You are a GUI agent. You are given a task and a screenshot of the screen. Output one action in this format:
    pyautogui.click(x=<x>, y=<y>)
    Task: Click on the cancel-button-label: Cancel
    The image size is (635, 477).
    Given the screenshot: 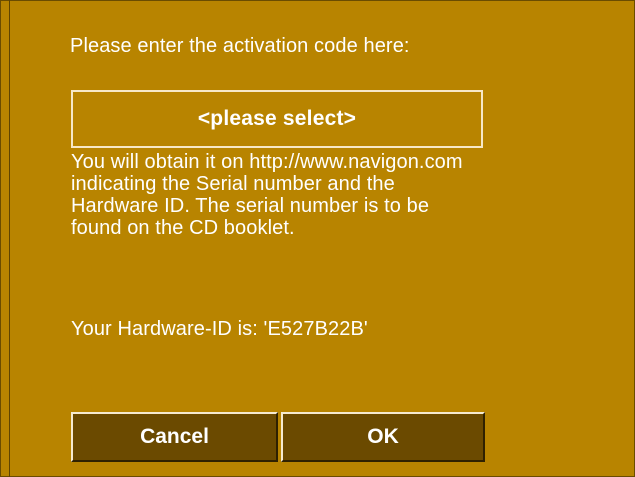 What is the action you would take?
    pyautogui.click(x=174, y=436)
    